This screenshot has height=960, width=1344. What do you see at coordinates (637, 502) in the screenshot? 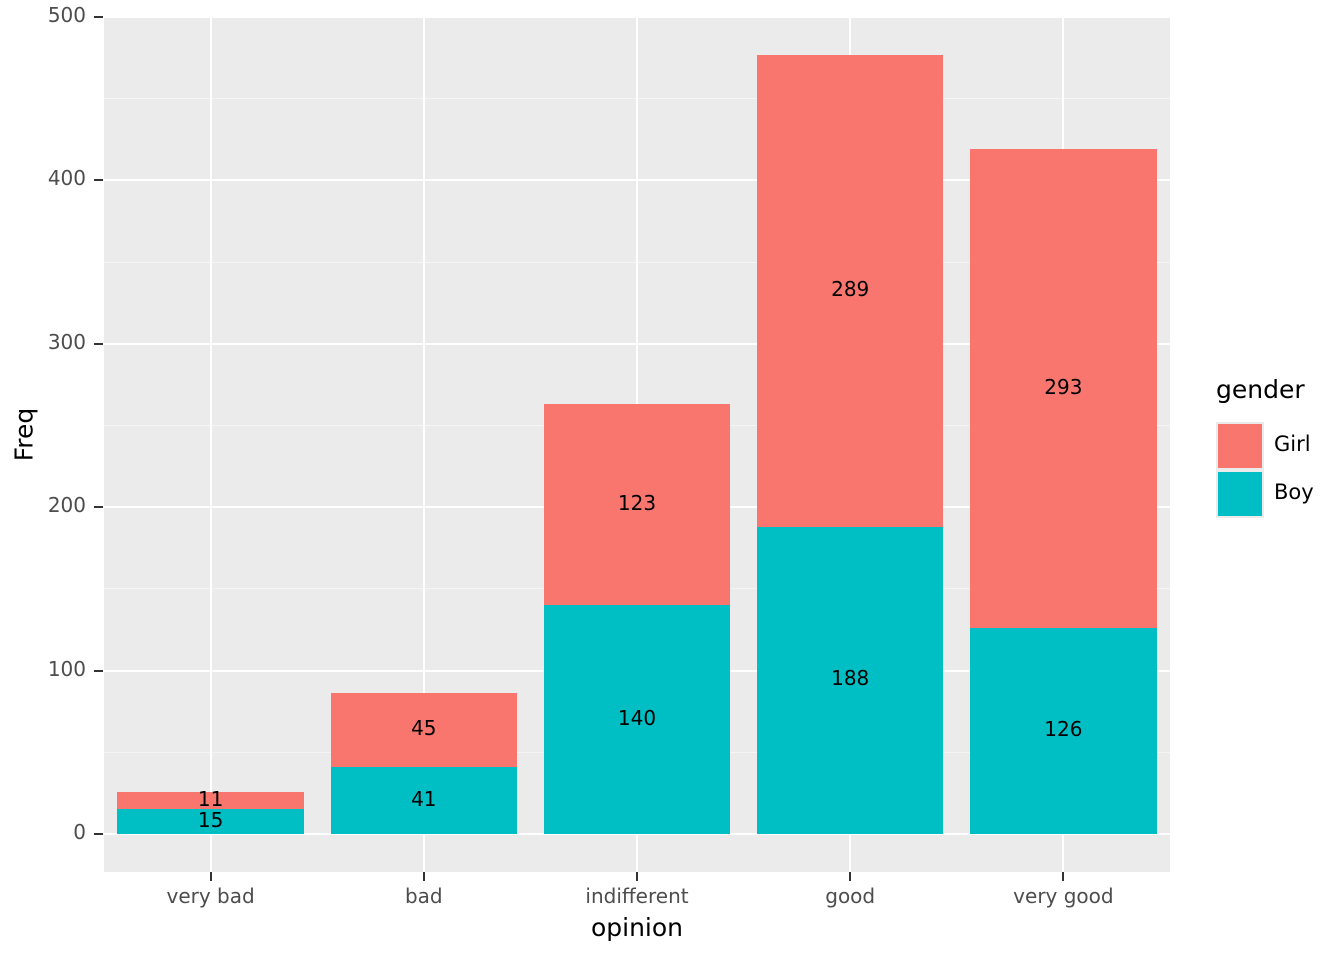
I see `bar-value-label: 123` at bounding box center [637, 502].